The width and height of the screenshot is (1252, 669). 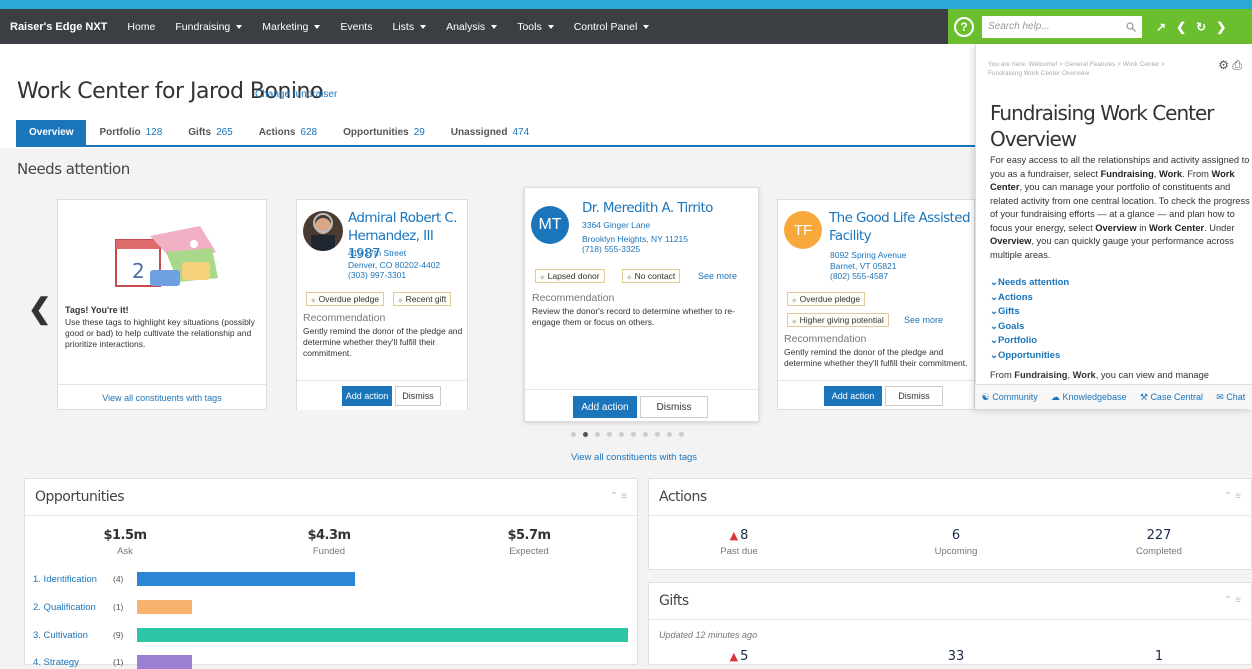 What do you see at coordinates (739, 656) in the screenshot?
I see `gift-stat: ▲ 5` at bounding box center [739, 656].